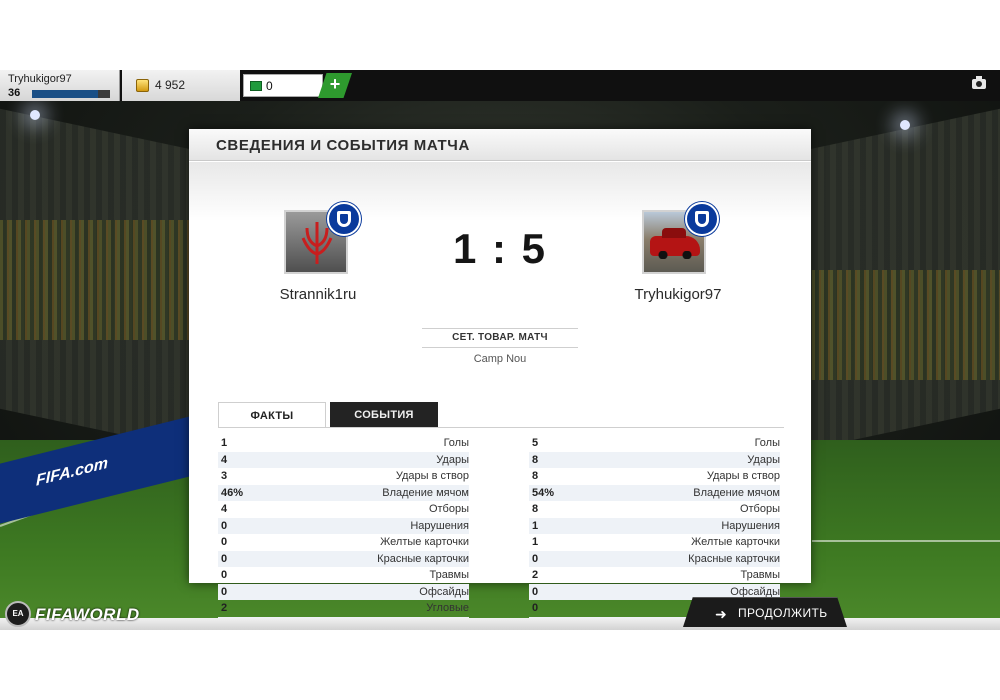 This screenshot has width=1000, height=700. I want to click on points-value: 0, so click(269, 86).